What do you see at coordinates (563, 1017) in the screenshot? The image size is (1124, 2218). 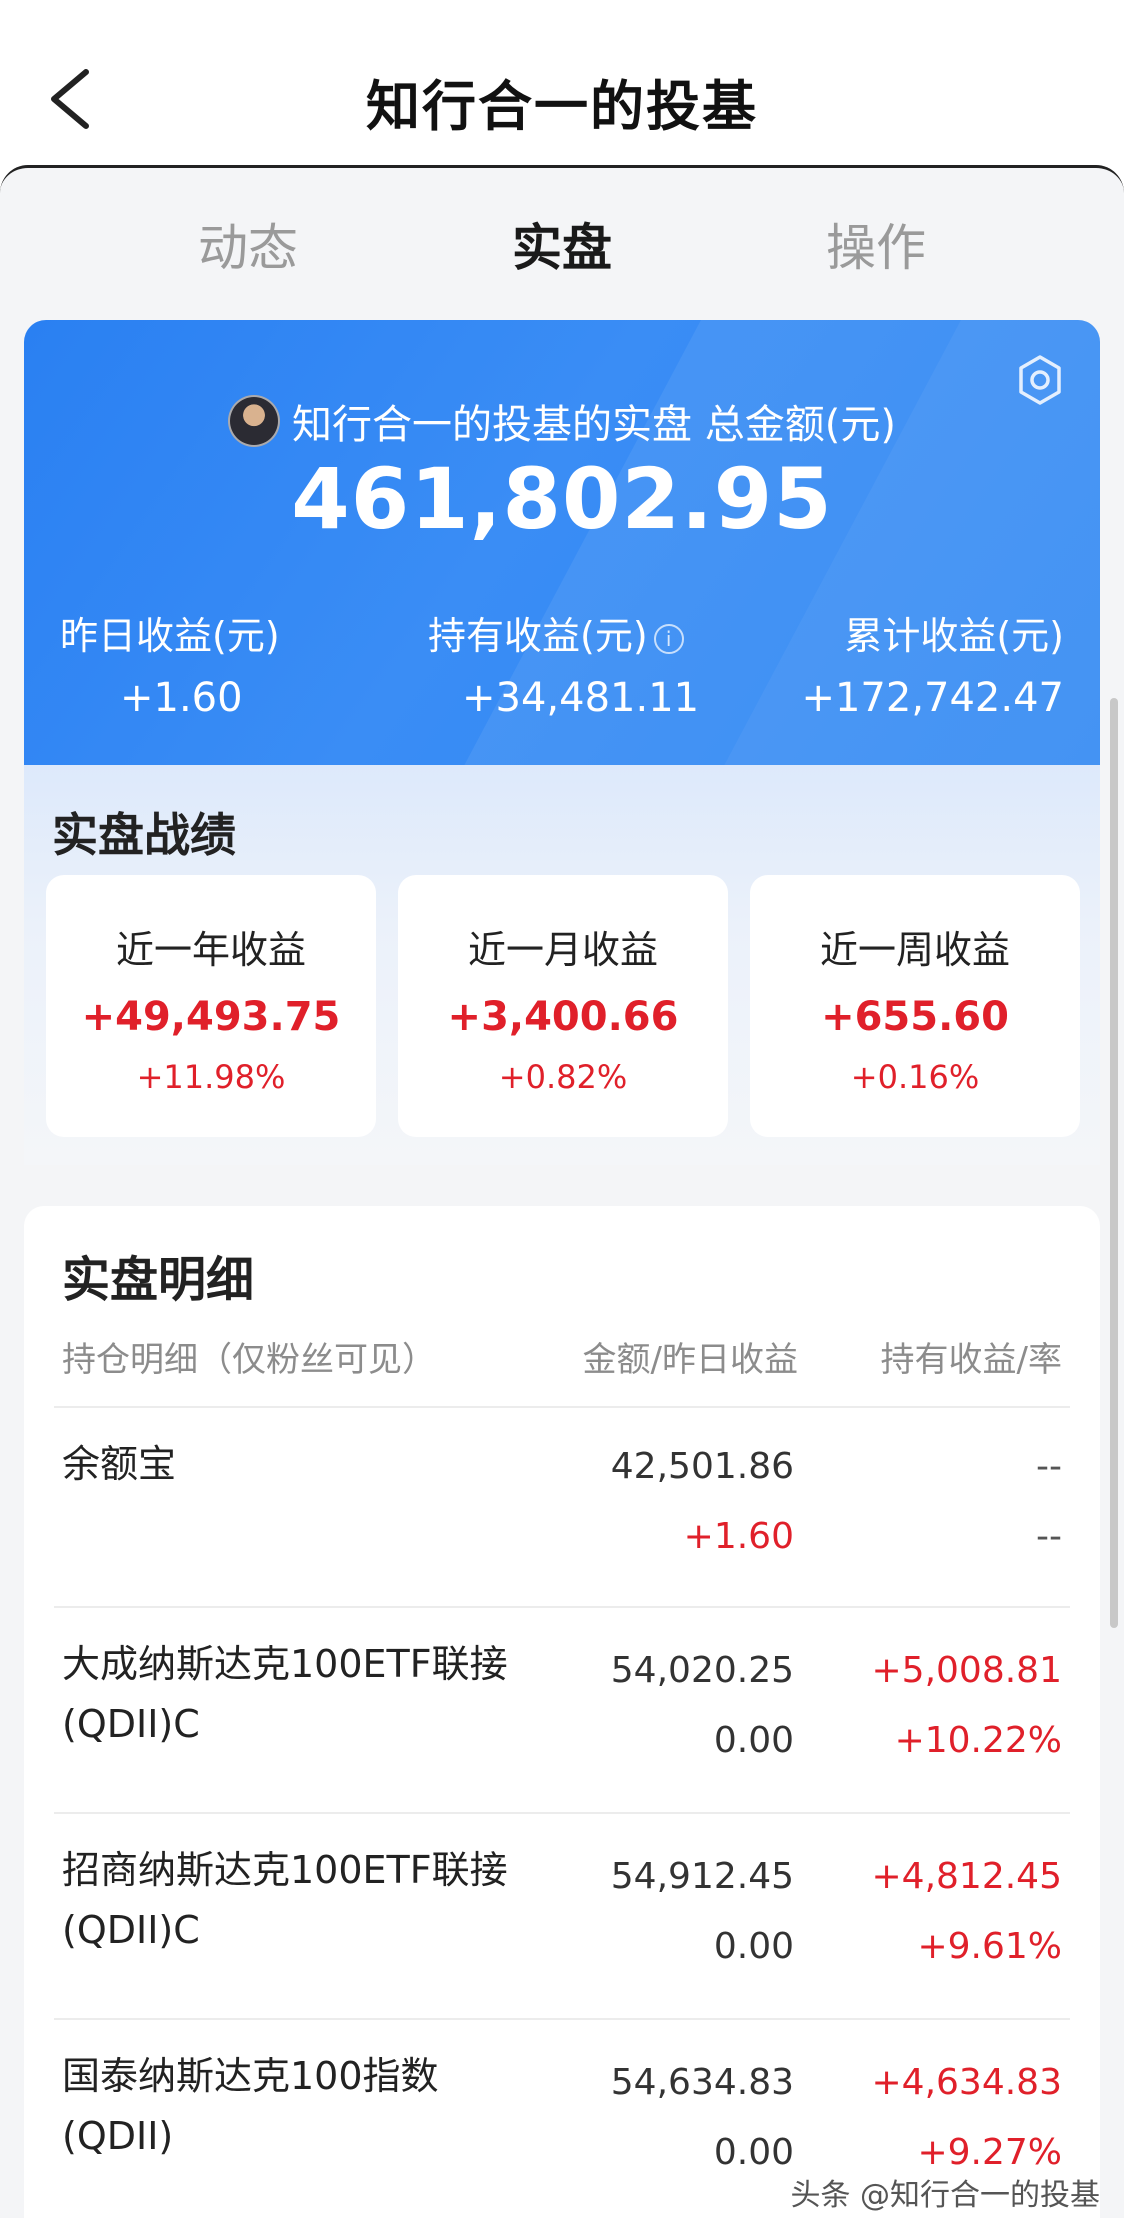 I see `performance-card-amount: +3,400.66` at bounding box center [563, 1017].